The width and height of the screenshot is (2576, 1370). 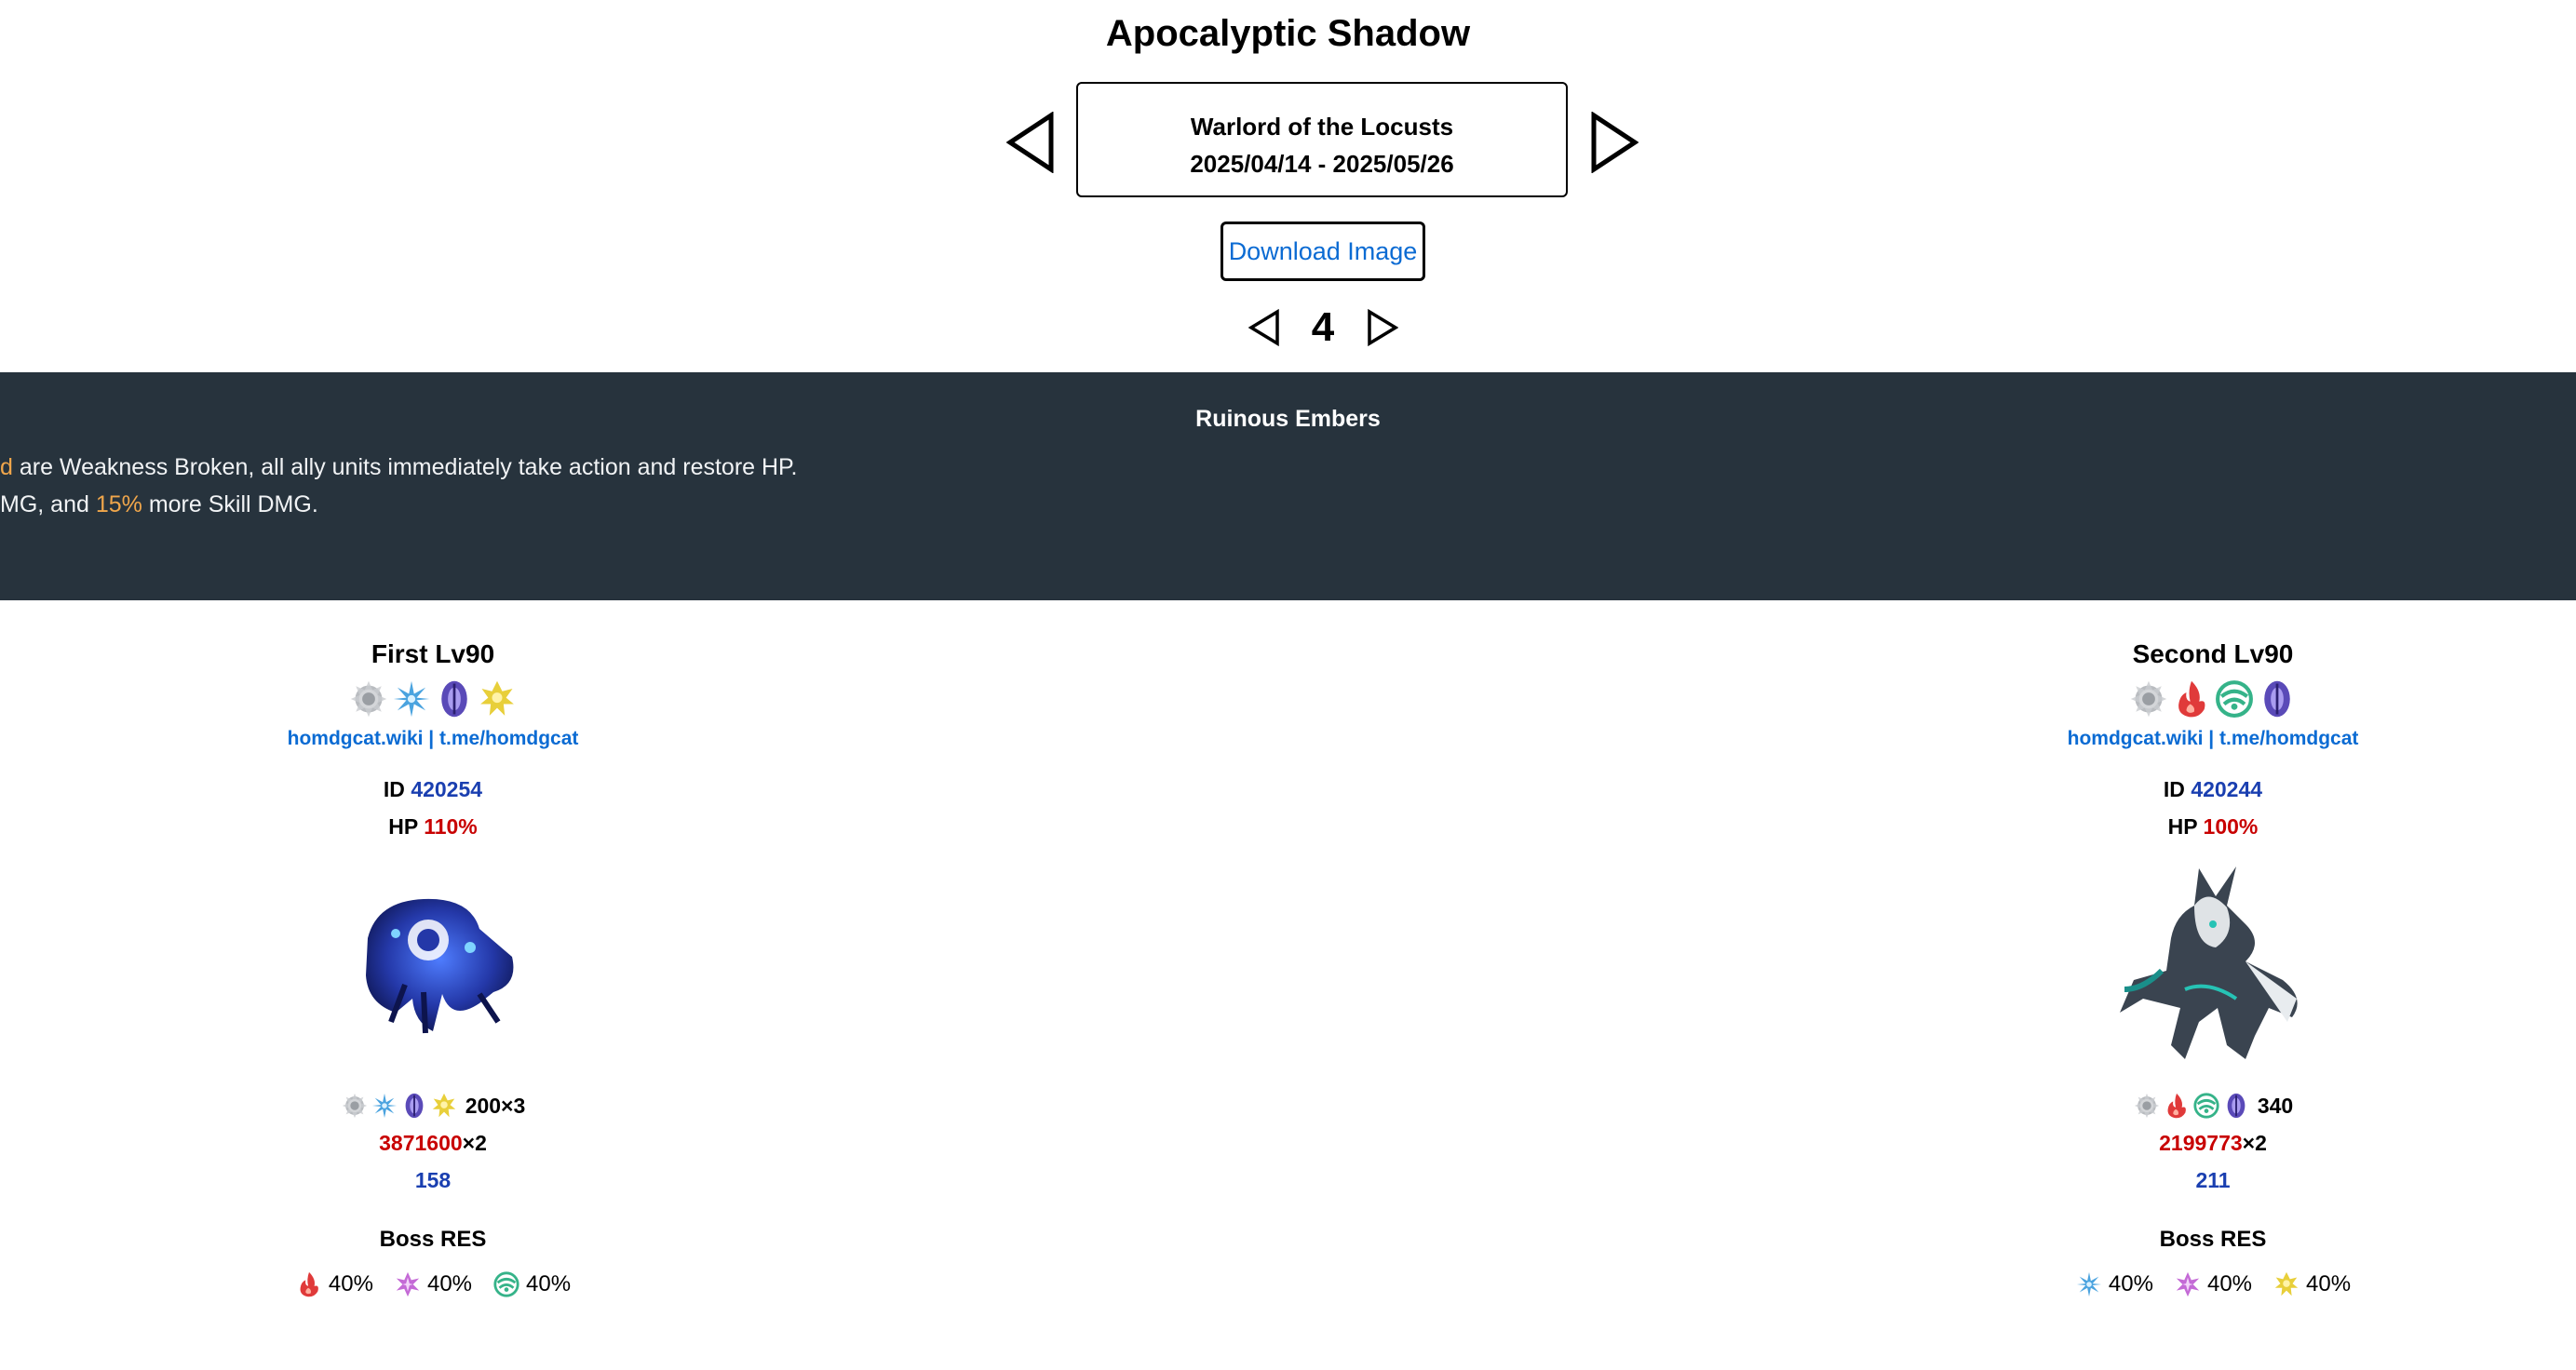 I want to click on boss-name: Warlord of the Locusts, so click(x=1322, y=127).